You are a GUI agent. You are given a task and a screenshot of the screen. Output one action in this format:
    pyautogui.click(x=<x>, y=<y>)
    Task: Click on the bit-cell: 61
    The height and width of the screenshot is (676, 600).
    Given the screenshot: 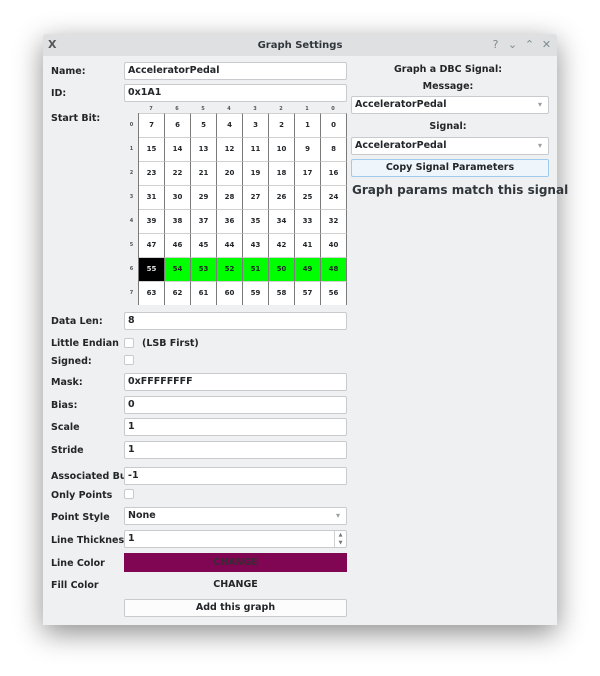 What is the action you would take?
    pyautogui.click(x=204, y=293)
    